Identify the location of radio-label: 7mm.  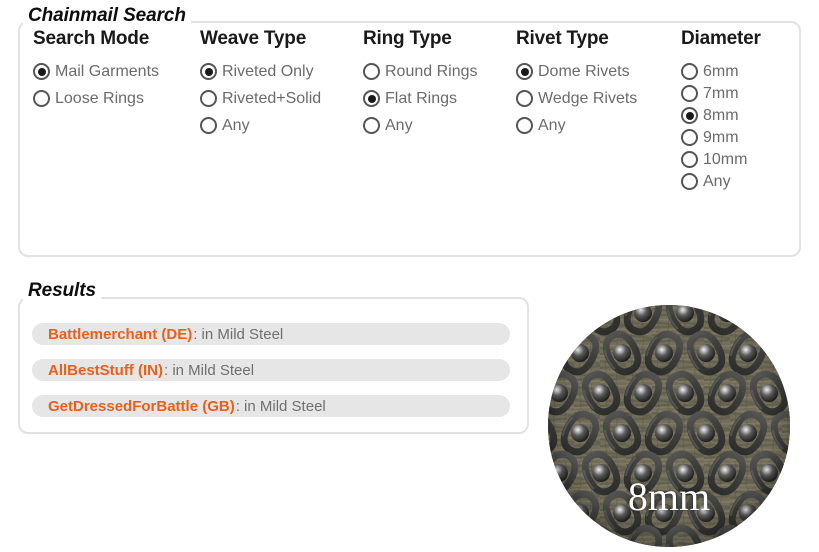
(721, 93).